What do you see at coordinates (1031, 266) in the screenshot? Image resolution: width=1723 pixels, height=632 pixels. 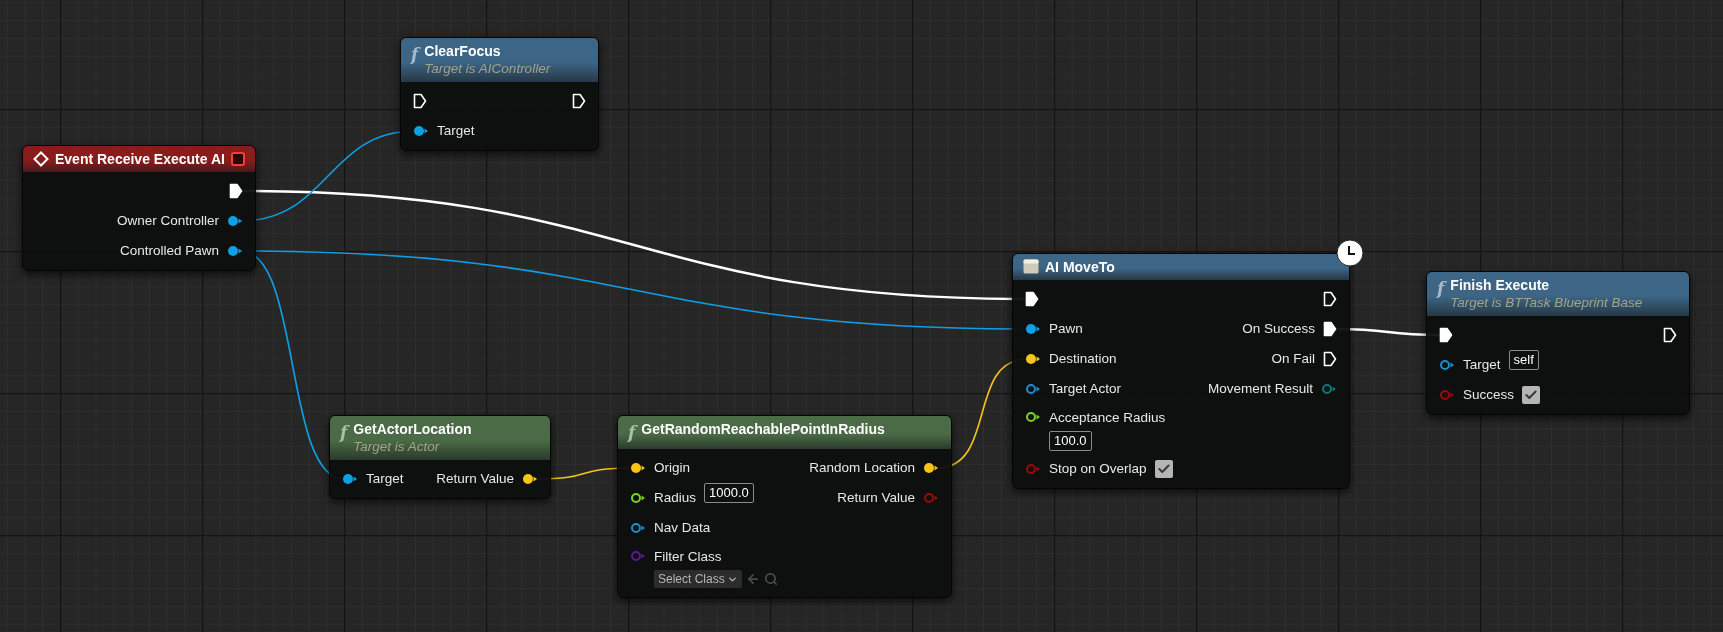 I see `box-icon` at bounding box center [1031, 266].